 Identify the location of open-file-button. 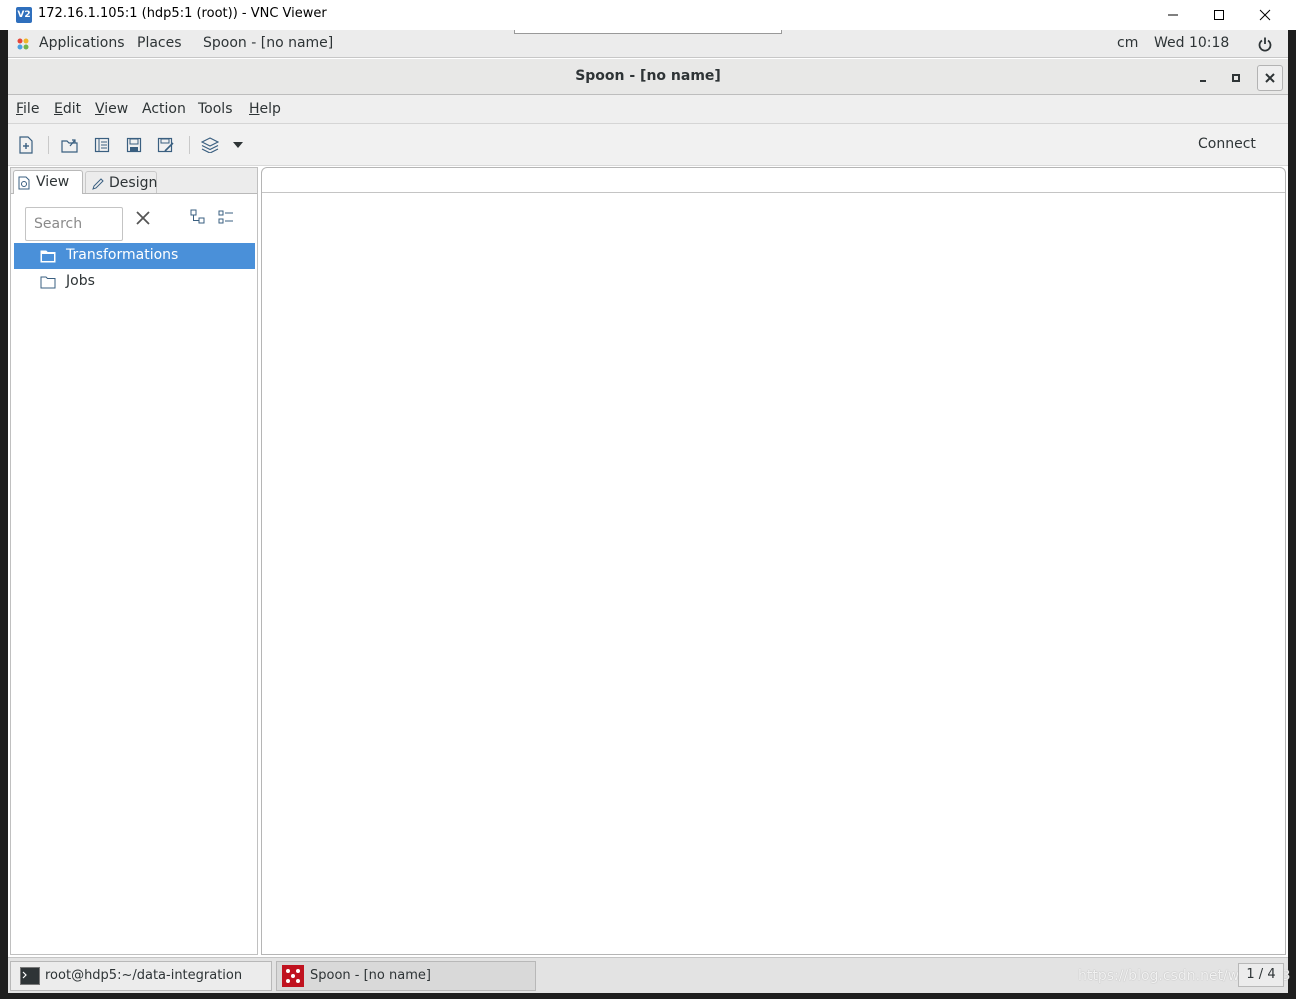
(70, 145).